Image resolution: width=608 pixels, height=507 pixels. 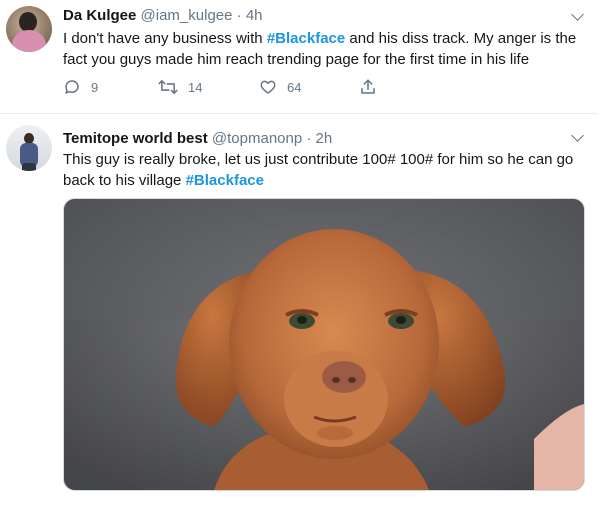 I want to click on display-name: Temitope world best, so click(x=135, y=138).